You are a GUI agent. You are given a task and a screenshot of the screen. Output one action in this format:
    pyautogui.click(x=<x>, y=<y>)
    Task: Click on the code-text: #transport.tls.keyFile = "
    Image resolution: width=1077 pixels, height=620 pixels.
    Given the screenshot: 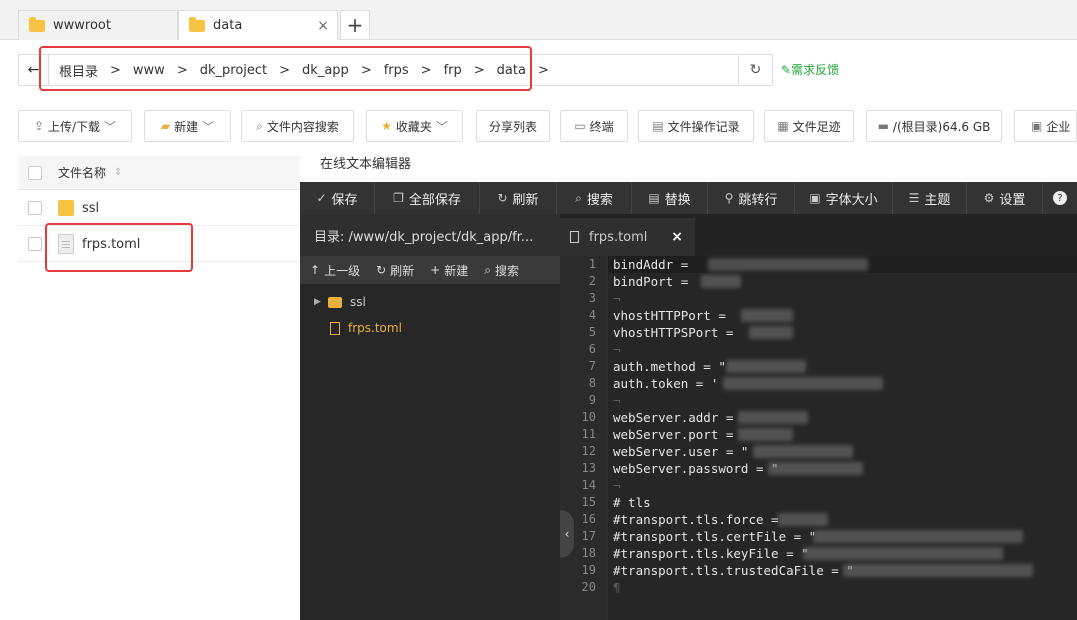 What is the action you would take?
    pyautogui.click(x=711, y=553)
    